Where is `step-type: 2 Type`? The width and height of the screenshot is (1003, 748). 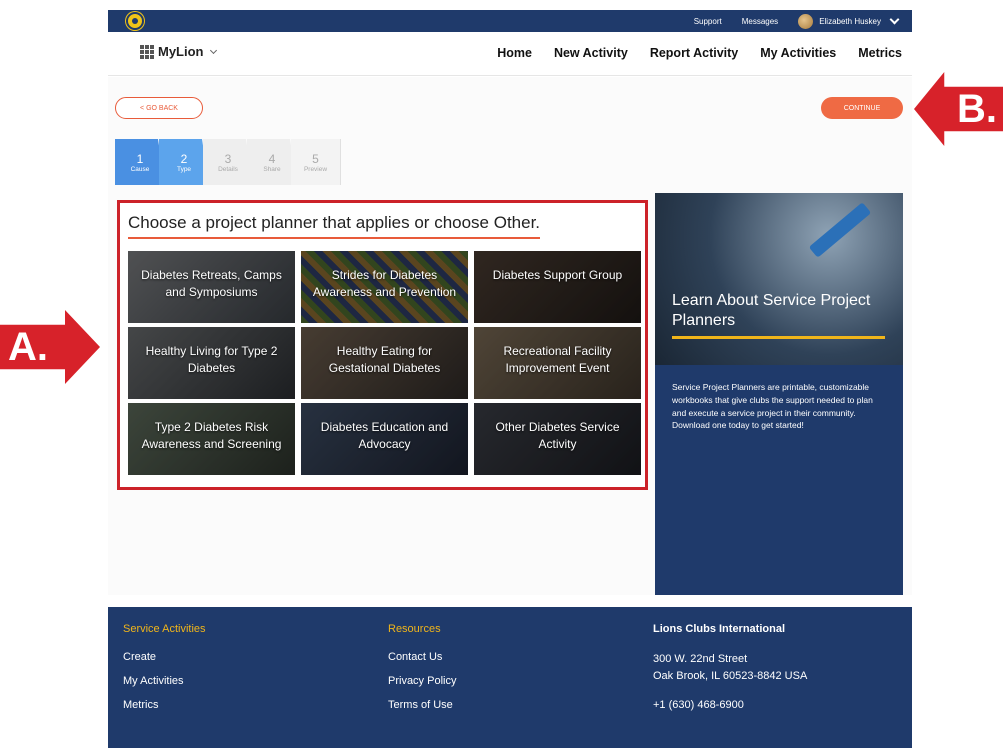
step-type: 2 Type is located at coordinates (184, 162).